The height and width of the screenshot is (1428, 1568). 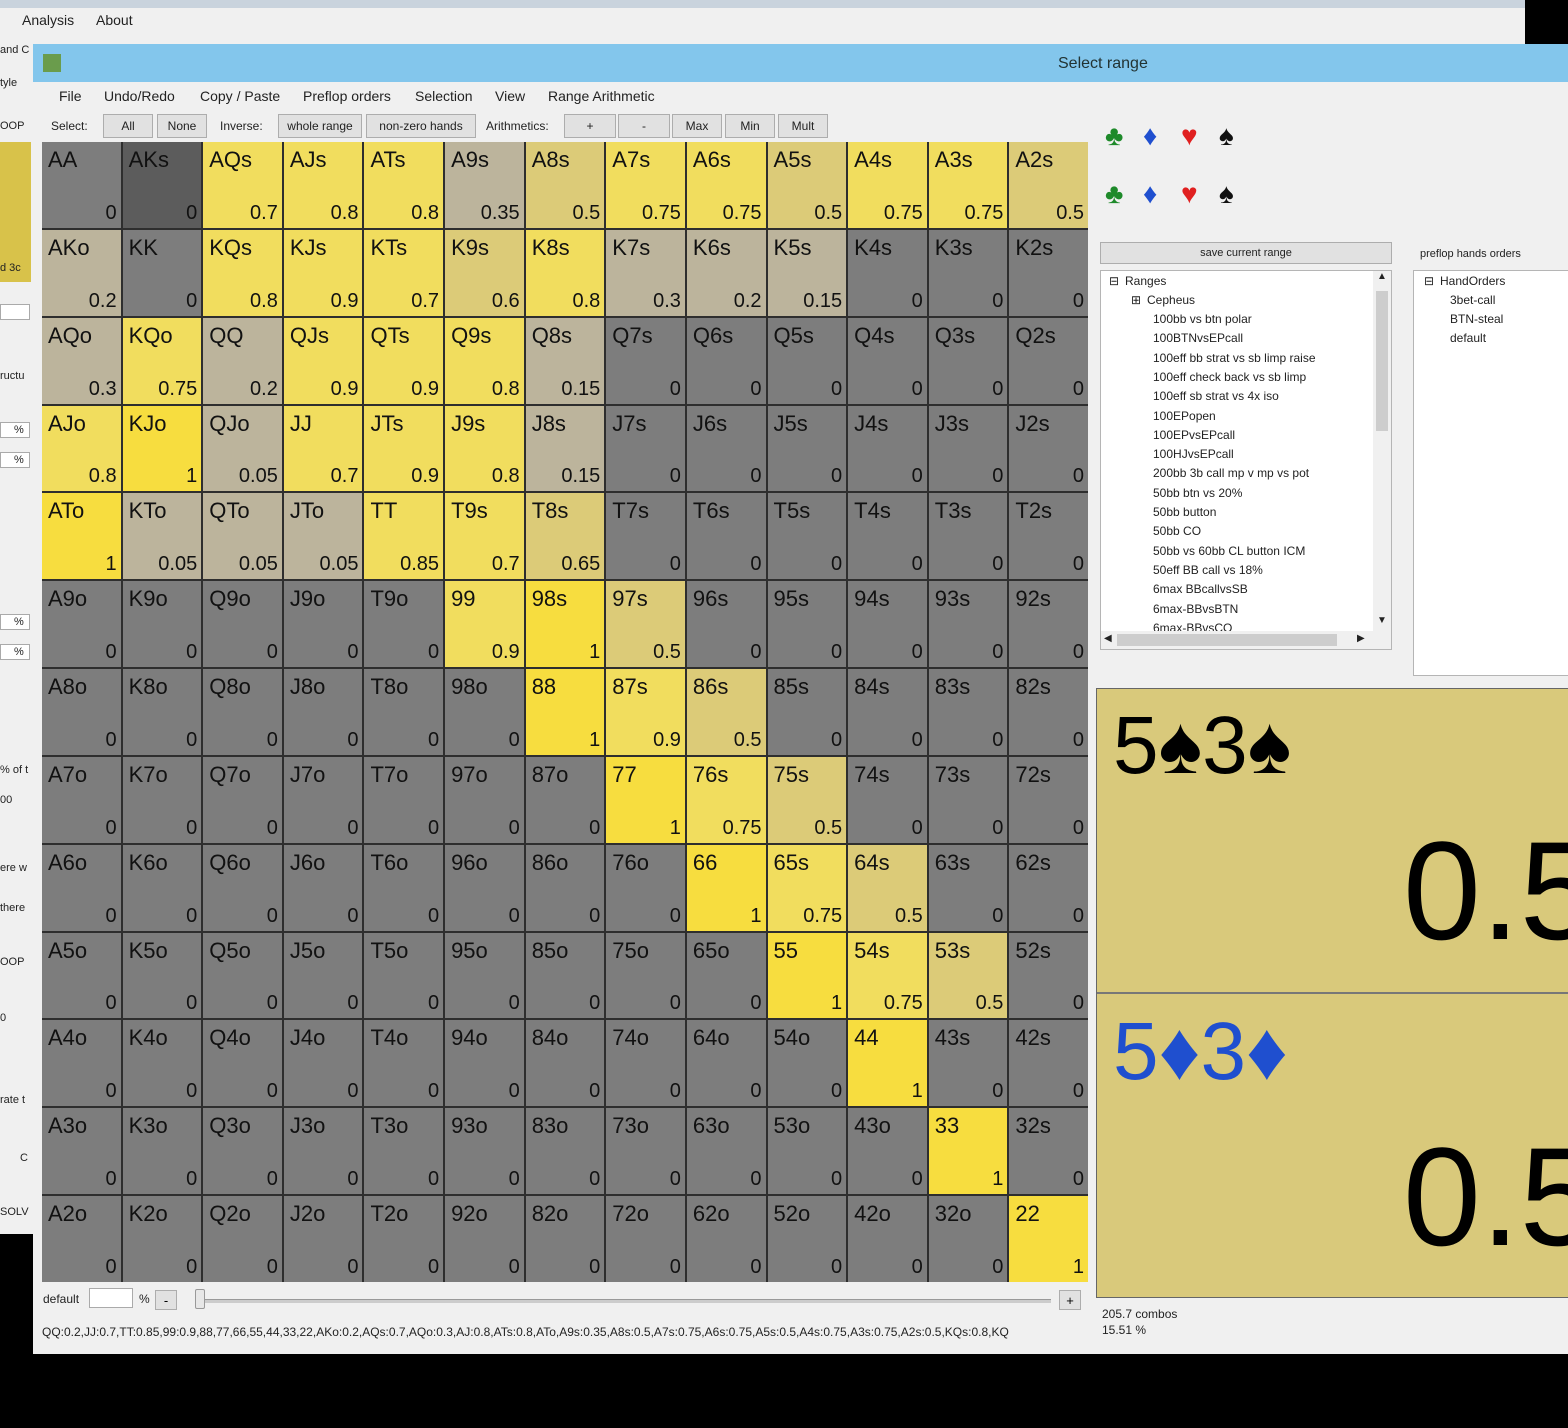 What do you see at coordinates (626, 1301) in the screenshot?
I see `weight-slider-track` at bounding box center [626, 1301].